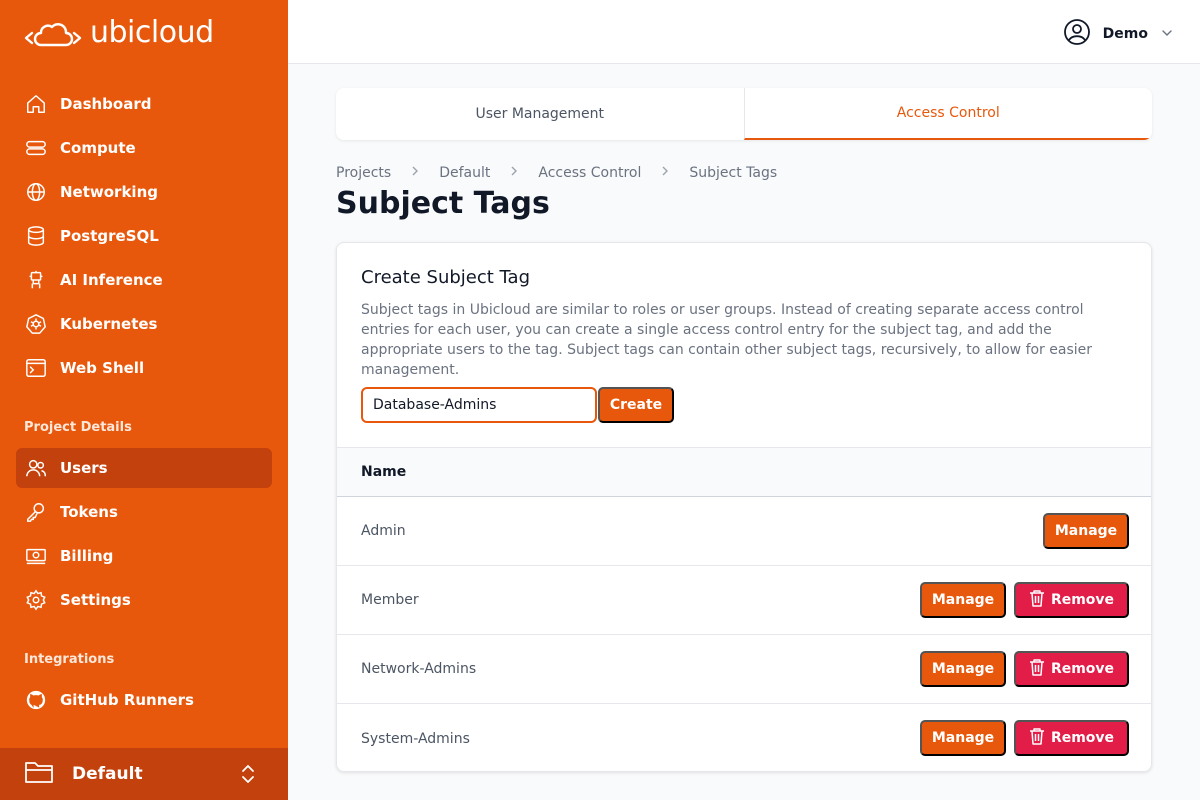  Describe the element at coordinates (106, 104) in the screenshot. I see `sidebar-item-label: Dashboard` at that location.